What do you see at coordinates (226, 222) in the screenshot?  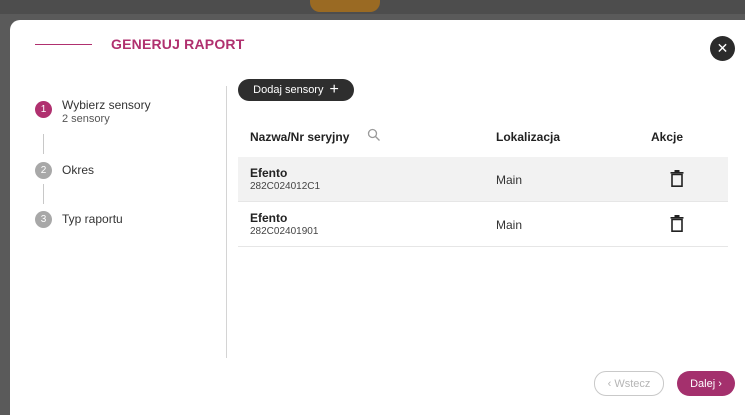 I see `vertical-divider` at bounding box center [226, 222].